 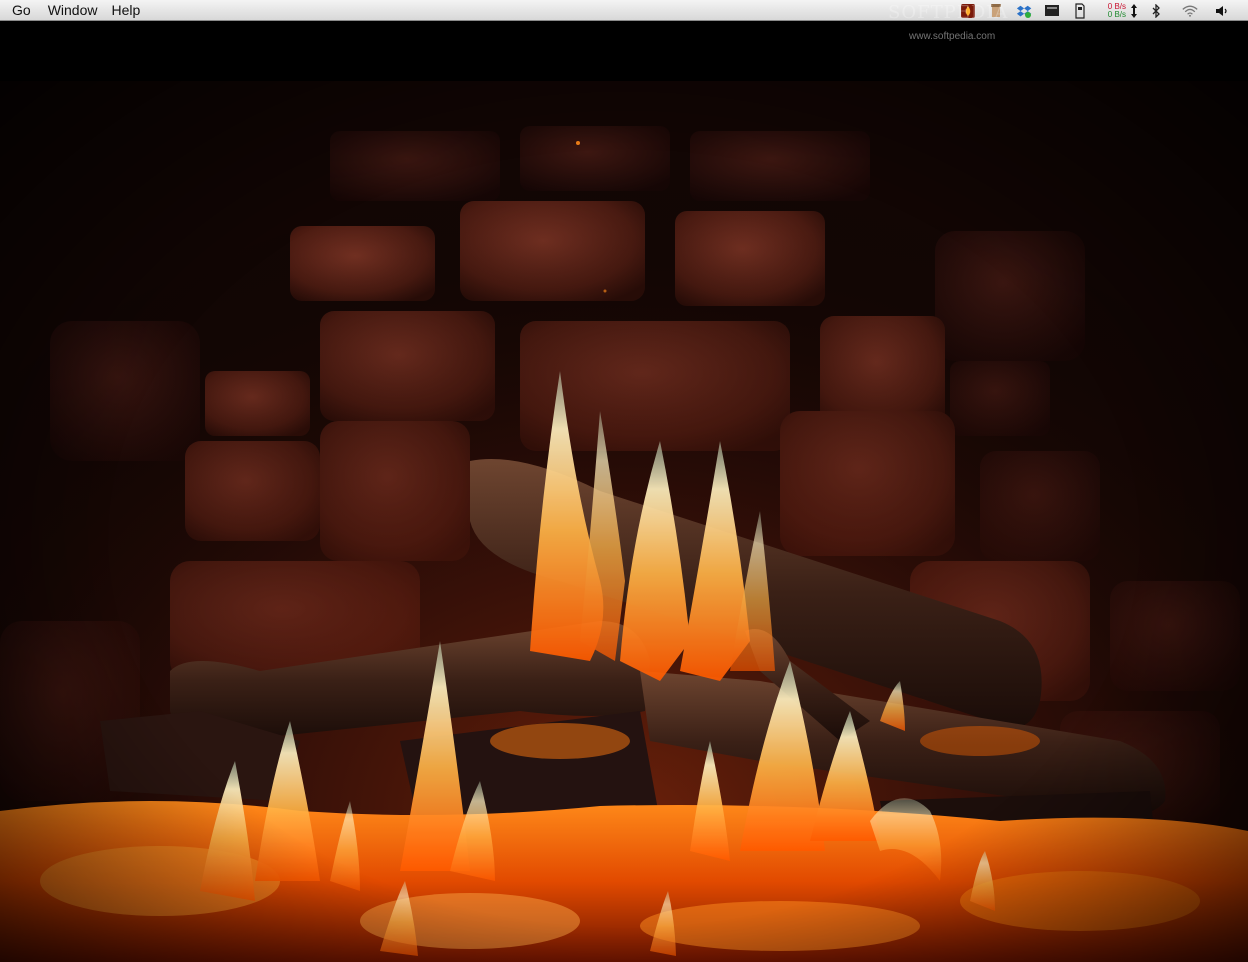 I want to click on volume-icon, so click(x=1222, y=11).